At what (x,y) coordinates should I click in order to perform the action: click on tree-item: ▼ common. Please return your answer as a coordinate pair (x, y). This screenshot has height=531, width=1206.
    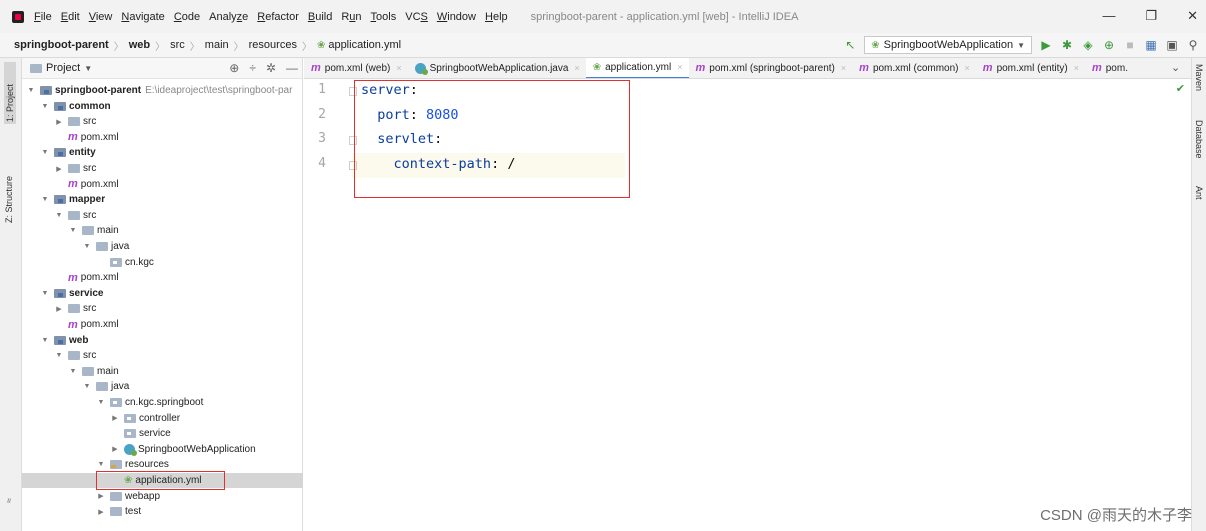
    Looking at the image, I should click on (162, 106).